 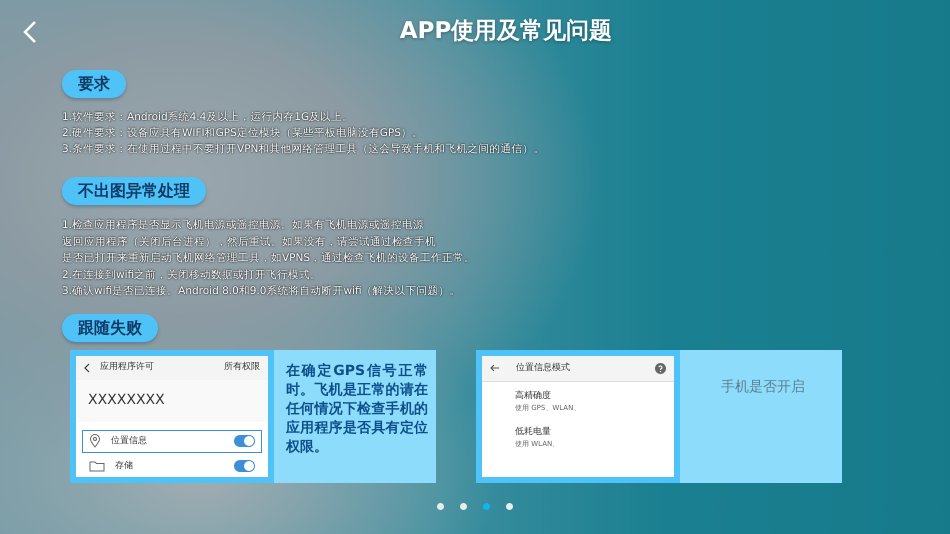 I want to click on body-text: 2.在连接到wifi之前，关闭移动数据或打开飞行模式。, so click(x=192, y=275).